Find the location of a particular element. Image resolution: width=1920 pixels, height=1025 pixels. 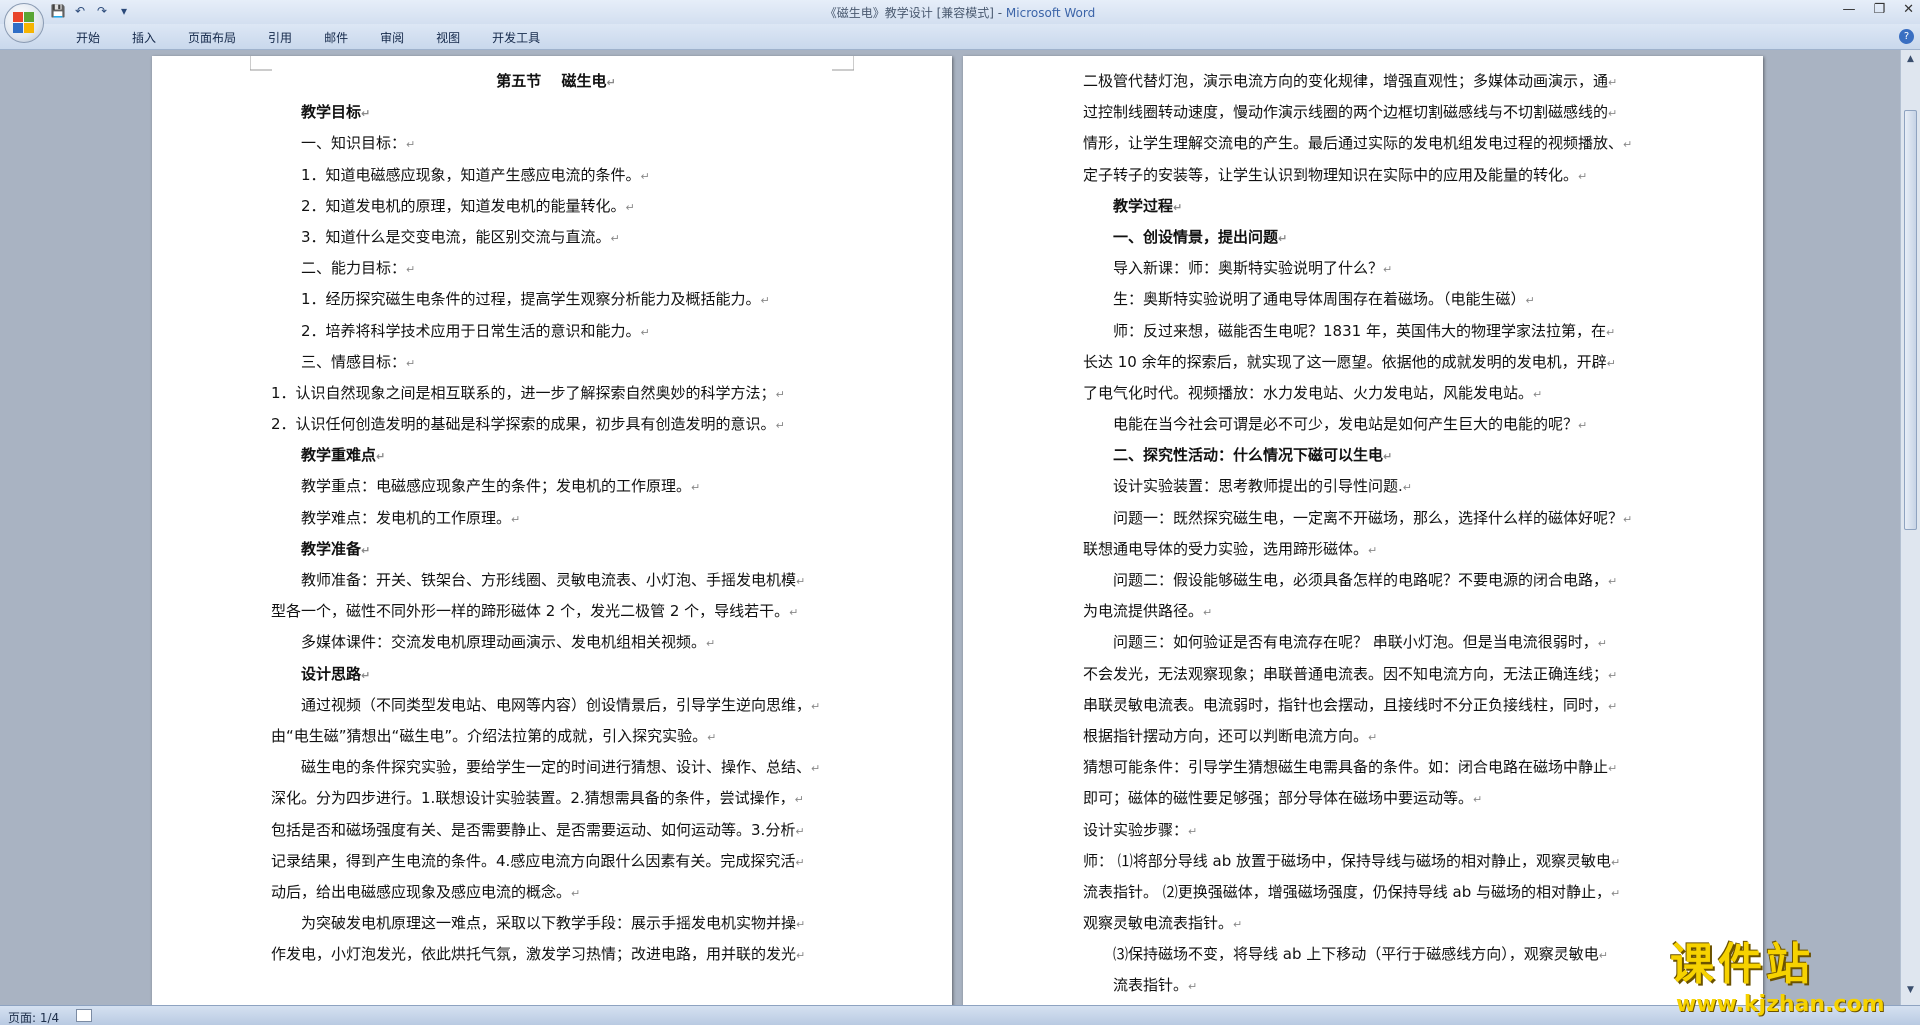

document-title: 《磁生电》教学设计 [兼容模式] - is located at coordinates (915, 13).